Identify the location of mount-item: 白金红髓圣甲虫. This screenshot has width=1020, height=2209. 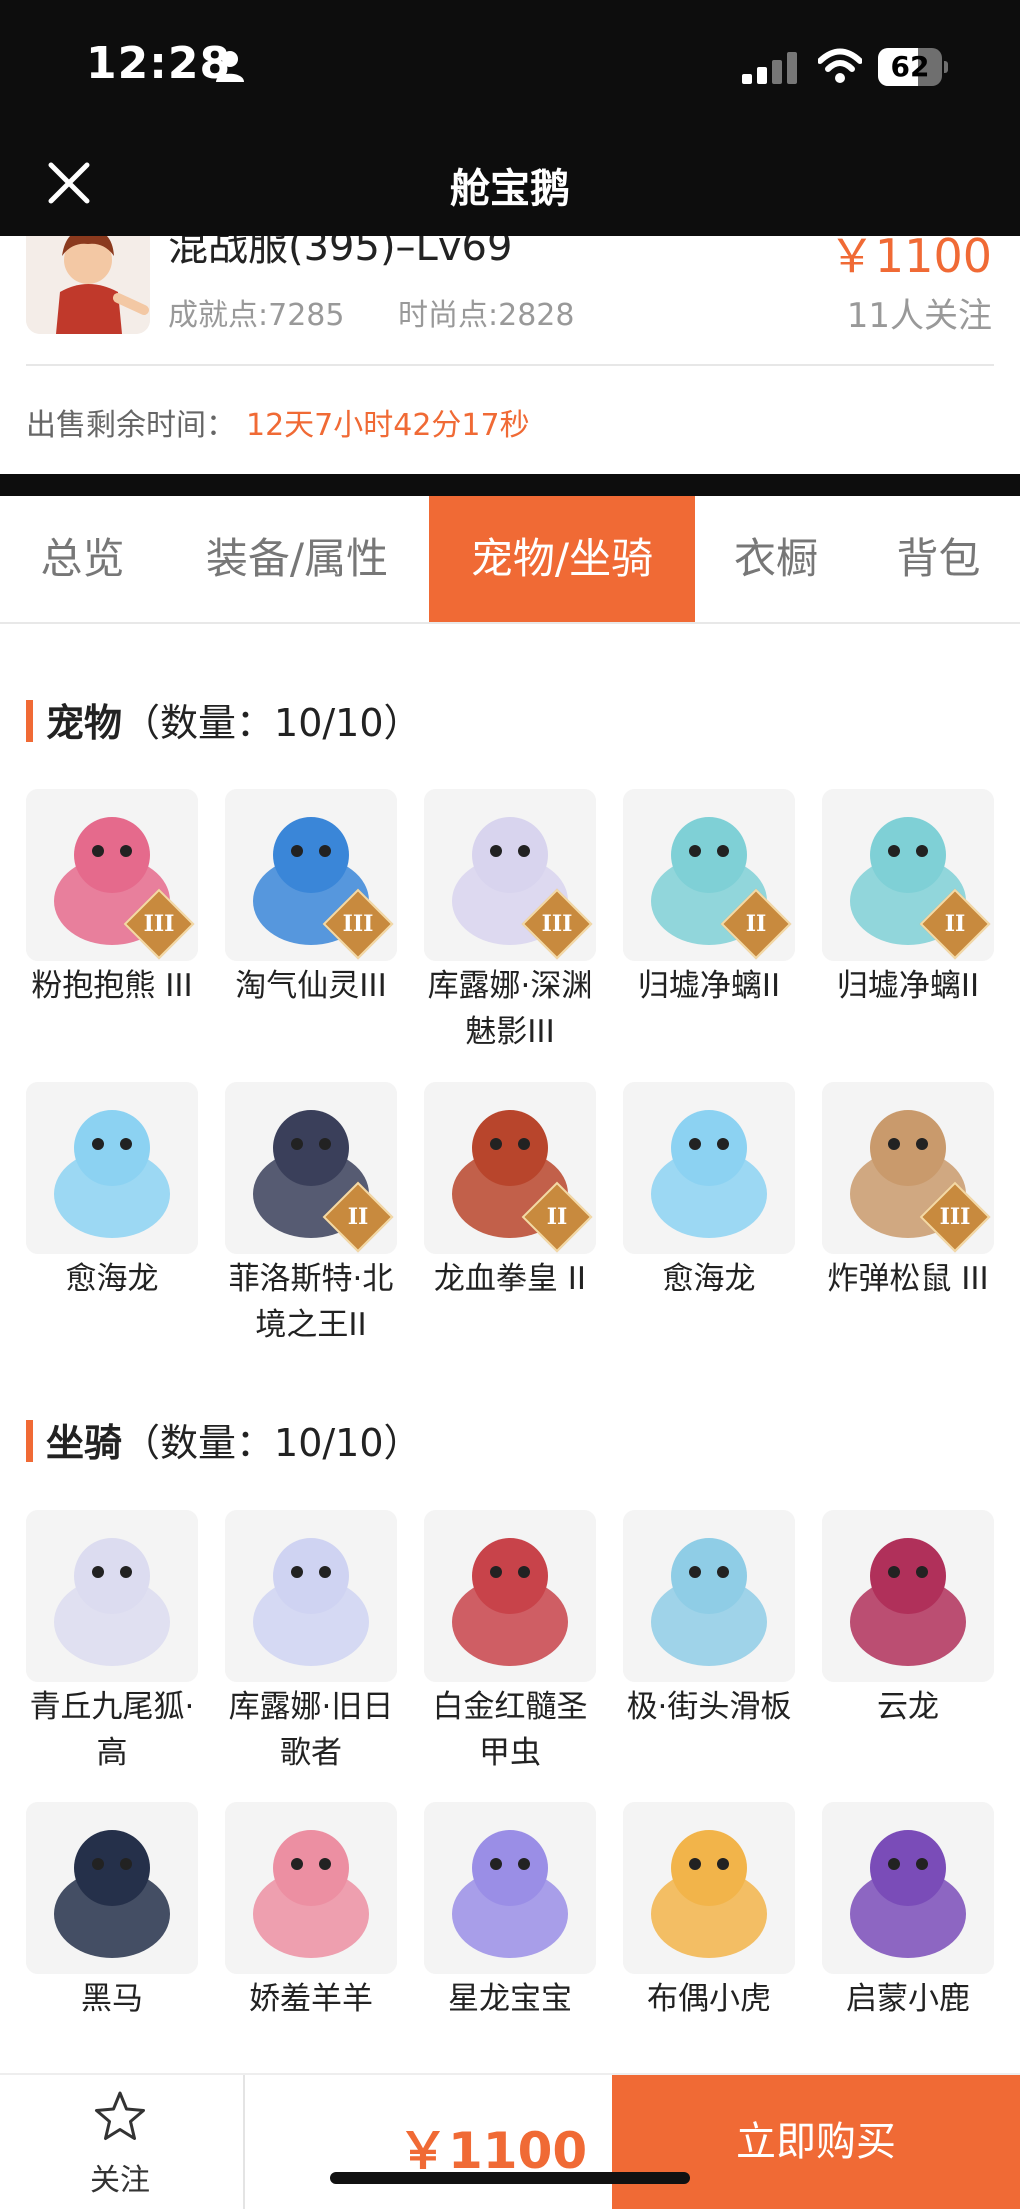
(510, 1643).